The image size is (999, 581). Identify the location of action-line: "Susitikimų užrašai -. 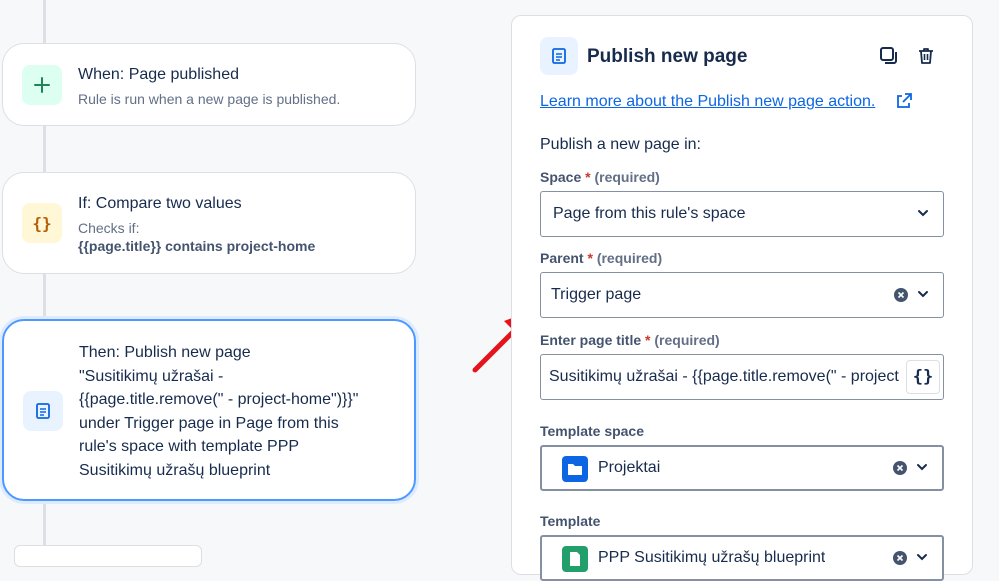
(151, 376).